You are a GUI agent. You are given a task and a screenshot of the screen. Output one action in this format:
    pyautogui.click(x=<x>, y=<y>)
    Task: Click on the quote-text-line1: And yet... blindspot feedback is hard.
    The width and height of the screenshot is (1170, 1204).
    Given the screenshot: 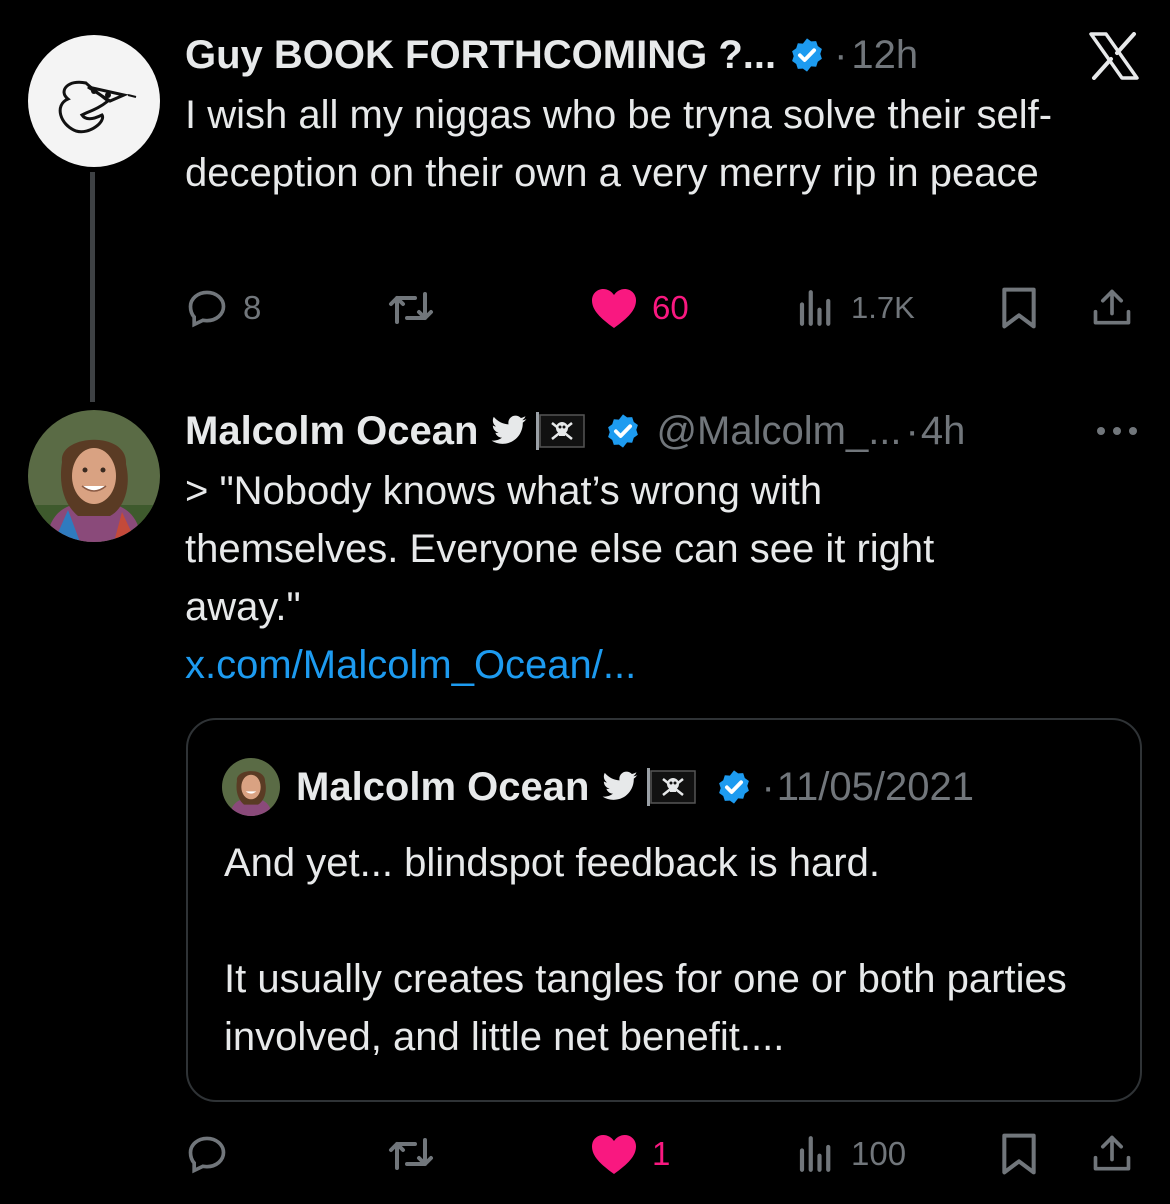 What is the action you would take?
    pyautogui.click(x=552, y=863)
    